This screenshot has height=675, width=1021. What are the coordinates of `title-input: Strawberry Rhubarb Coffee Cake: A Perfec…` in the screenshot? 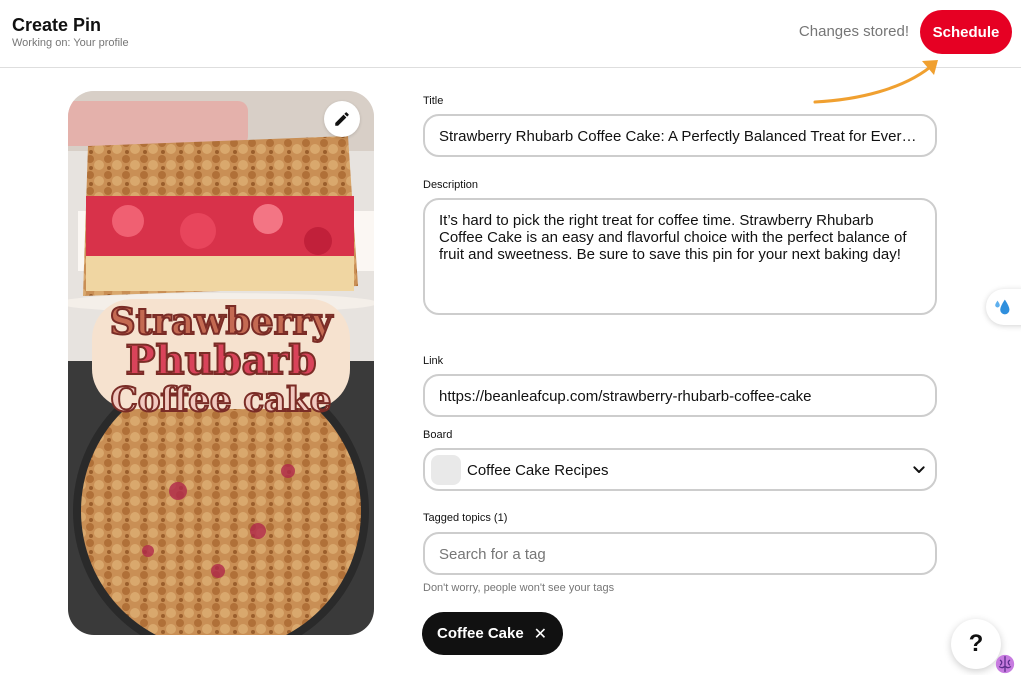 It's located at (680, 135).